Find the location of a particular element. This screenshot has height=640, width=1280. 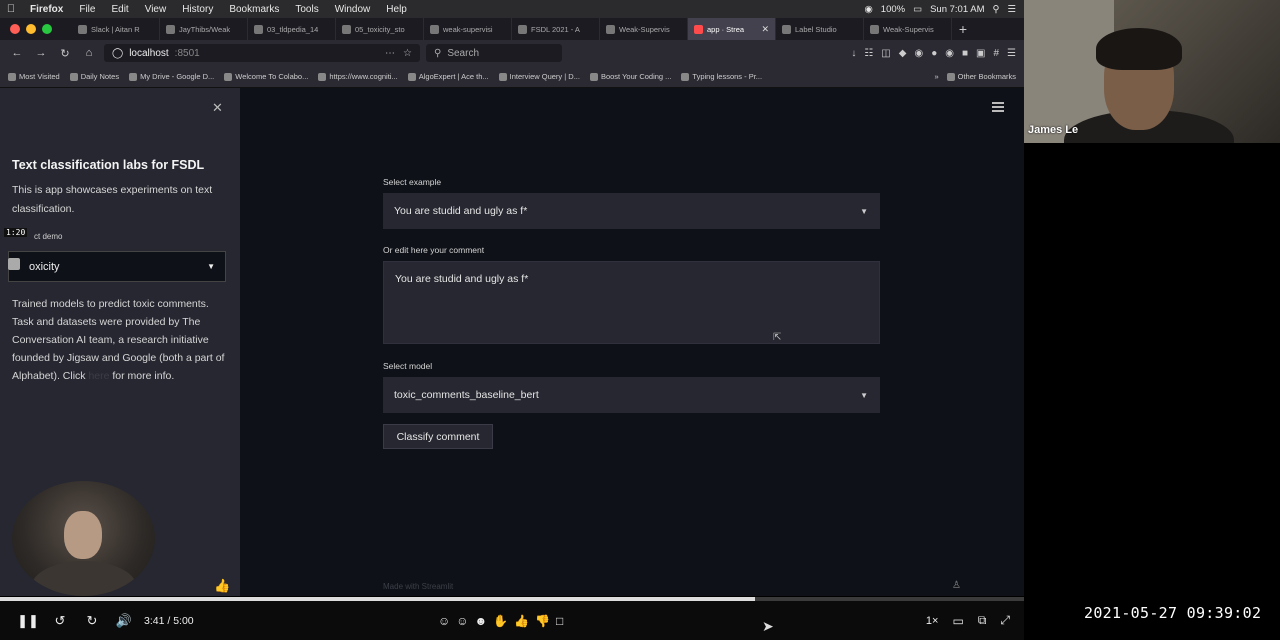

extension-icon: ▣ is located at coordinates (980, 53).